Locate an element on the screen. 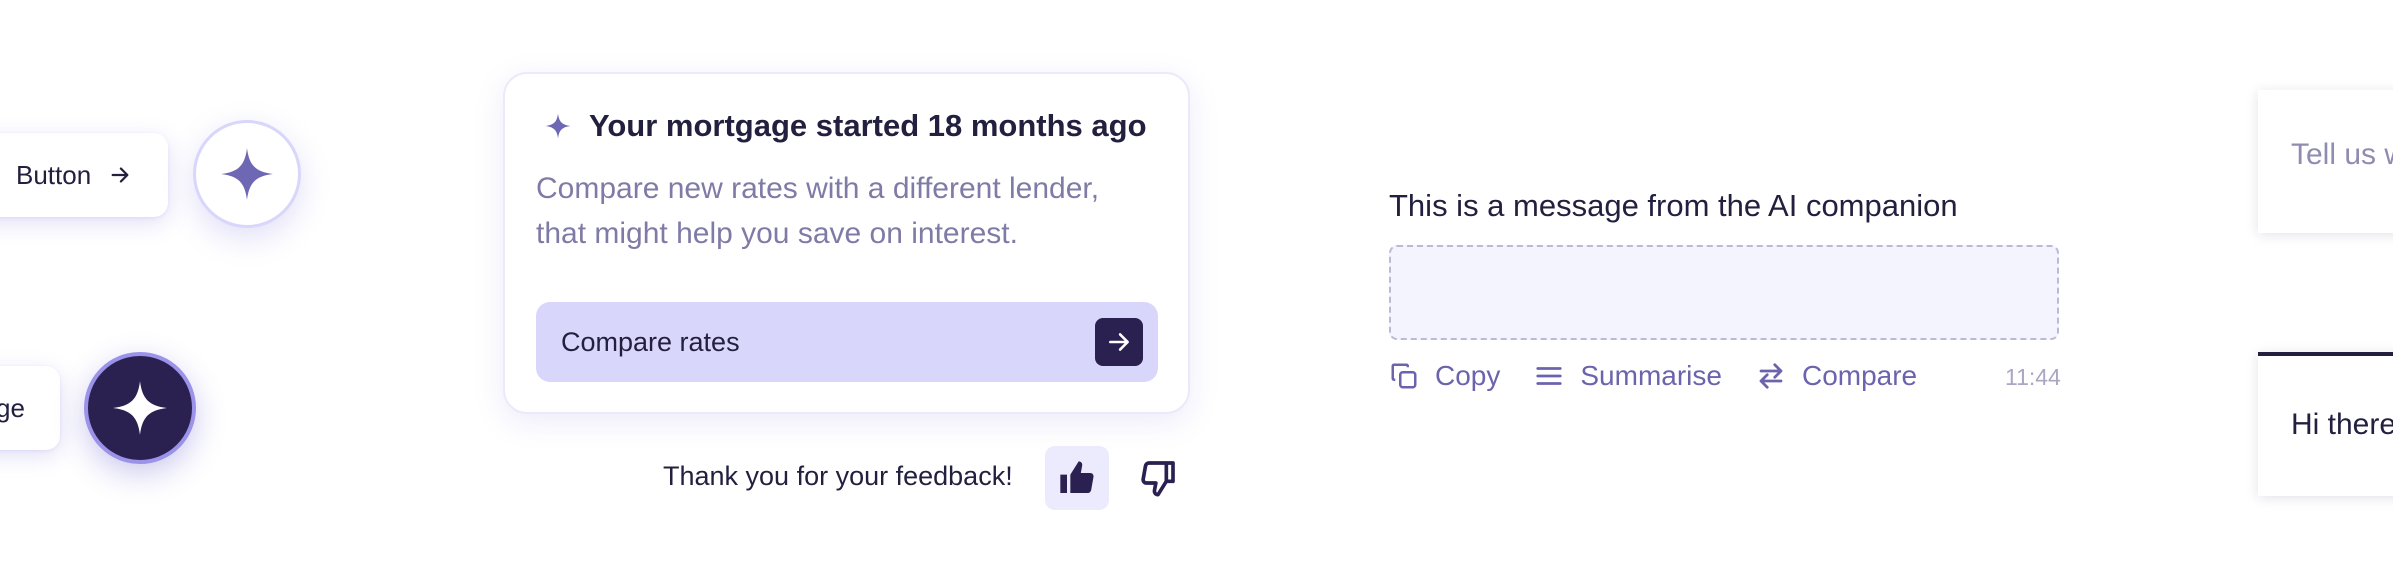 The width and height of the screenshot is (2393, 584). message-timestamp: 11:44 is located at coordinates (2033, 377).